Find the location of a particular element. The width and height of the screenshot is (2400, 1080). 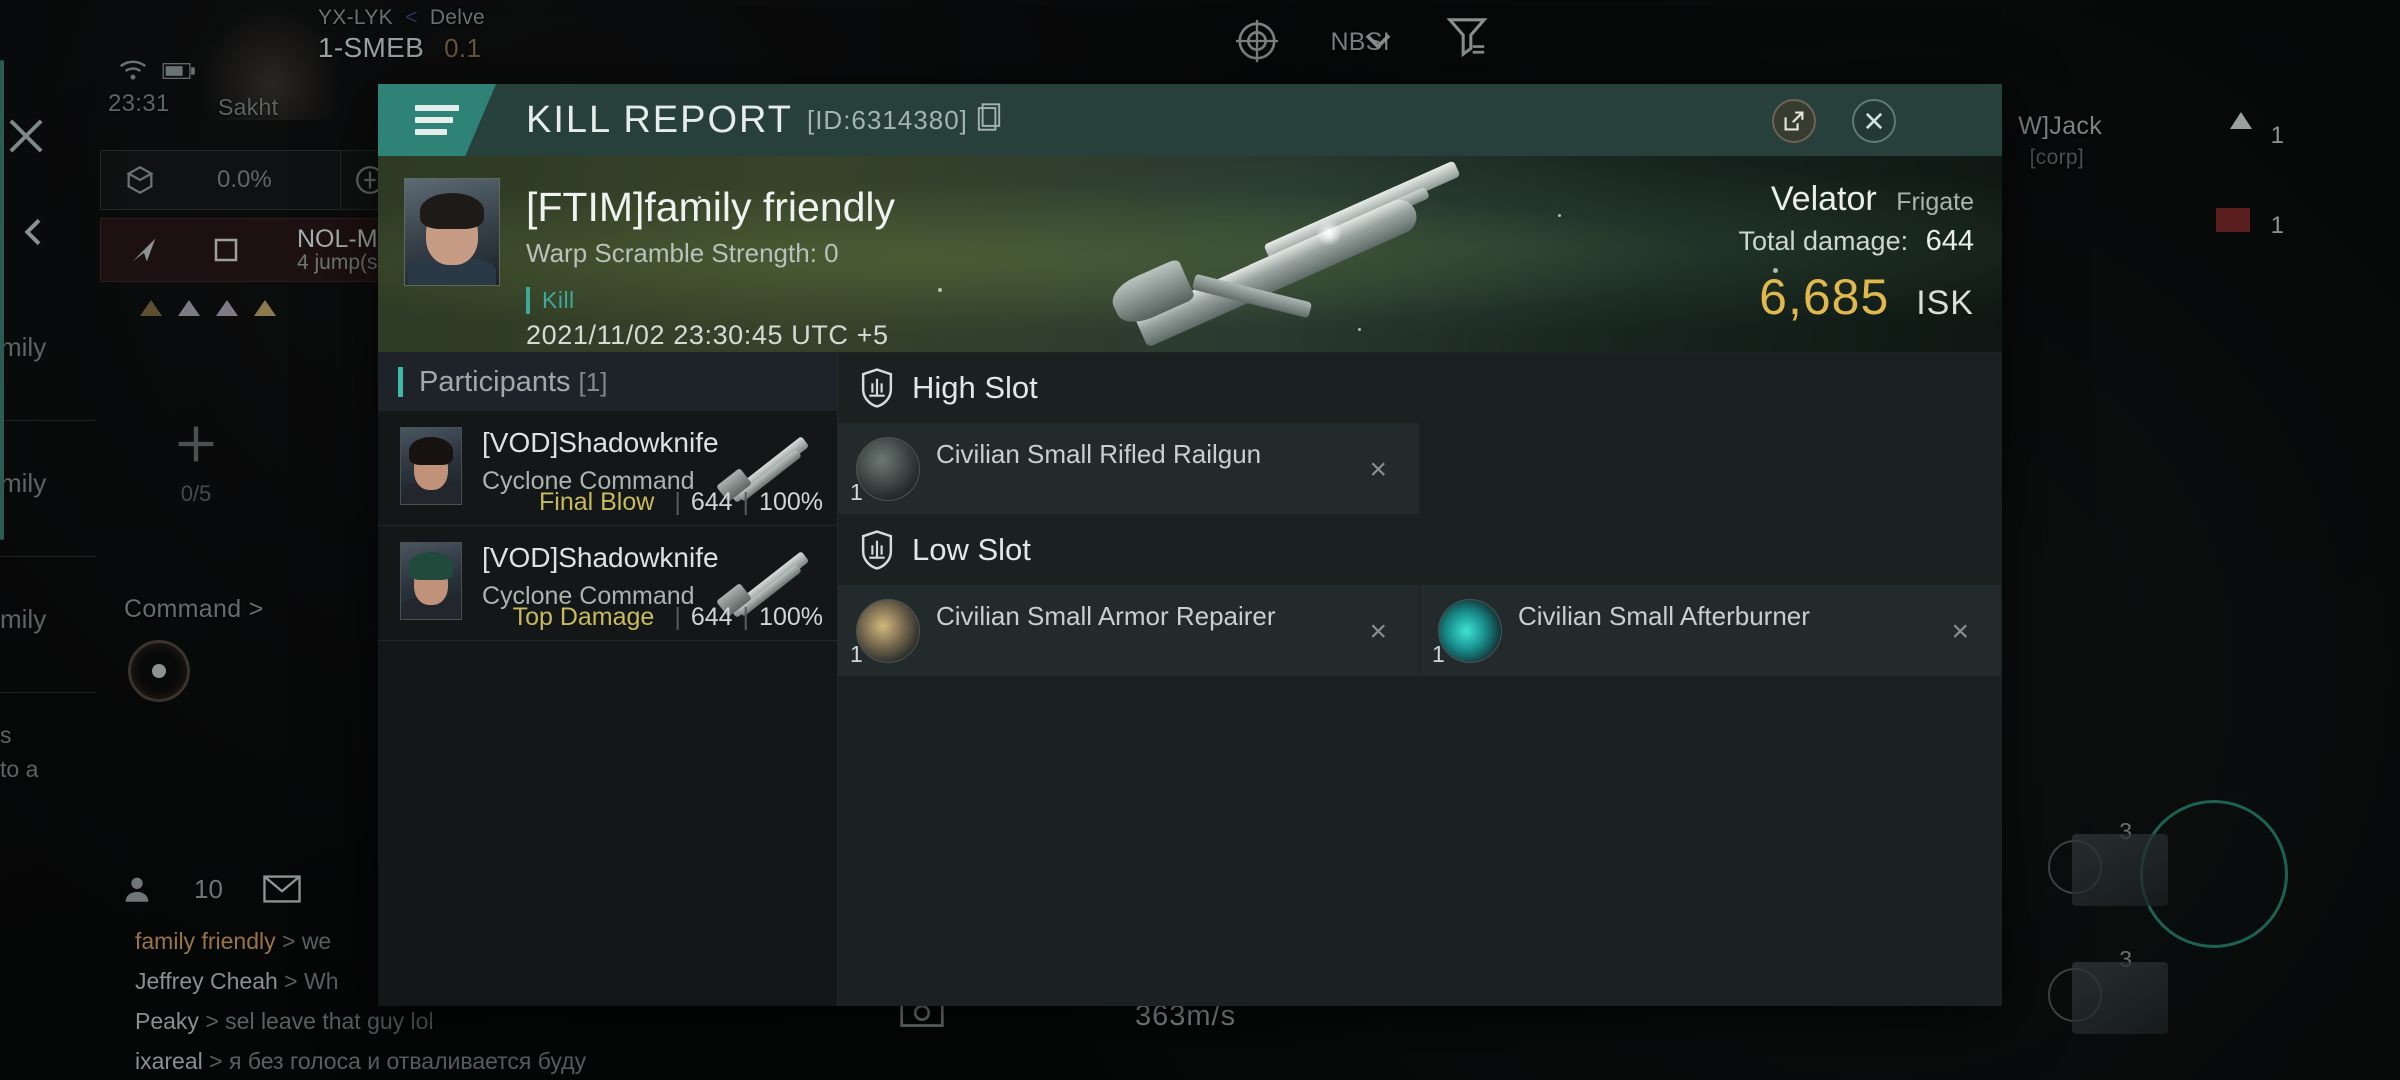

chat-line: Jeffrey Cheah > Wh is located at coordinates (237, 981).